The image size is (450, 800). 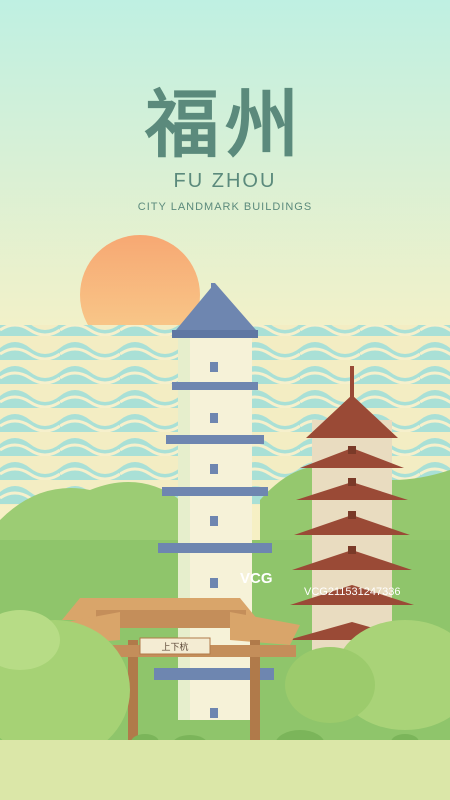 I want to click on watermark: VCG VCG211531247336, so click(x=345, y=592).